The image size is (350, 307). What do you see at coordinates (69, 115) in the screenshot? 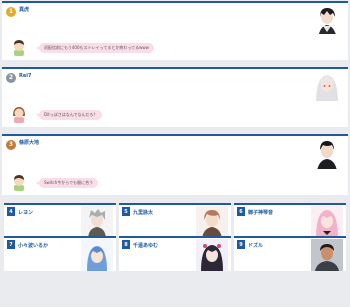
I see `comment-text: Ditっぽさはなんでなんだろ？` at bounding box center [69, 115].